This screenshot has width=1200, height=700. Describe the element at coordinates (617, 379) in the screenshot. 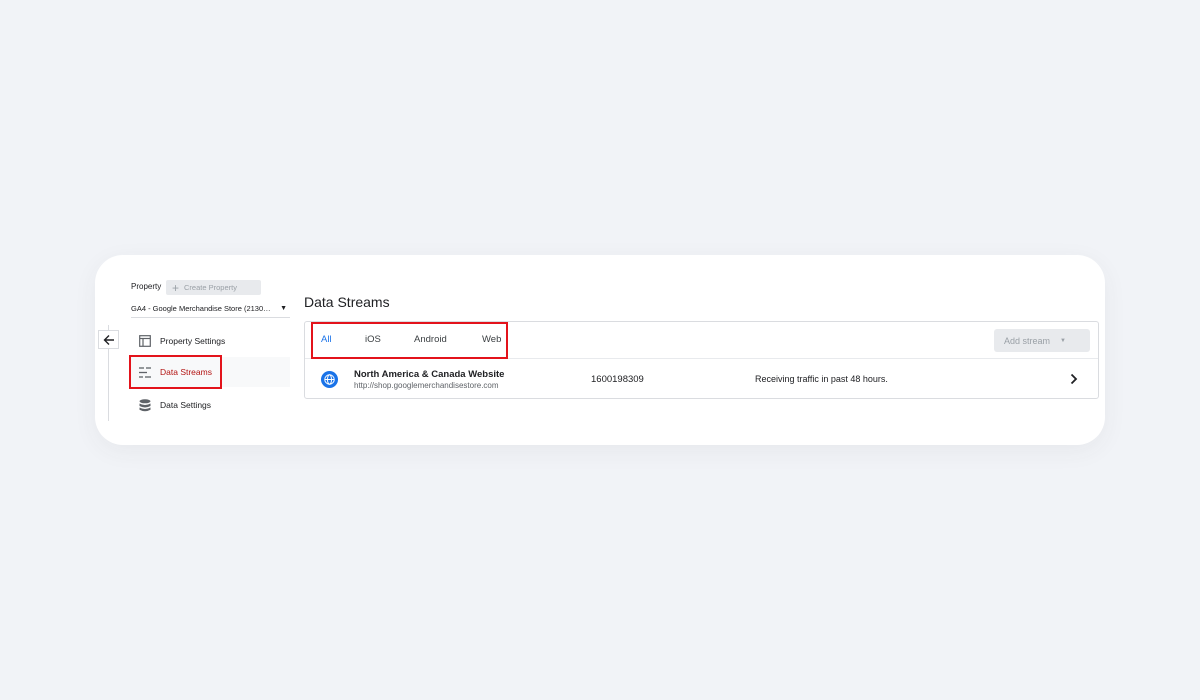

I see `stream-id: 1600198309` at that location.